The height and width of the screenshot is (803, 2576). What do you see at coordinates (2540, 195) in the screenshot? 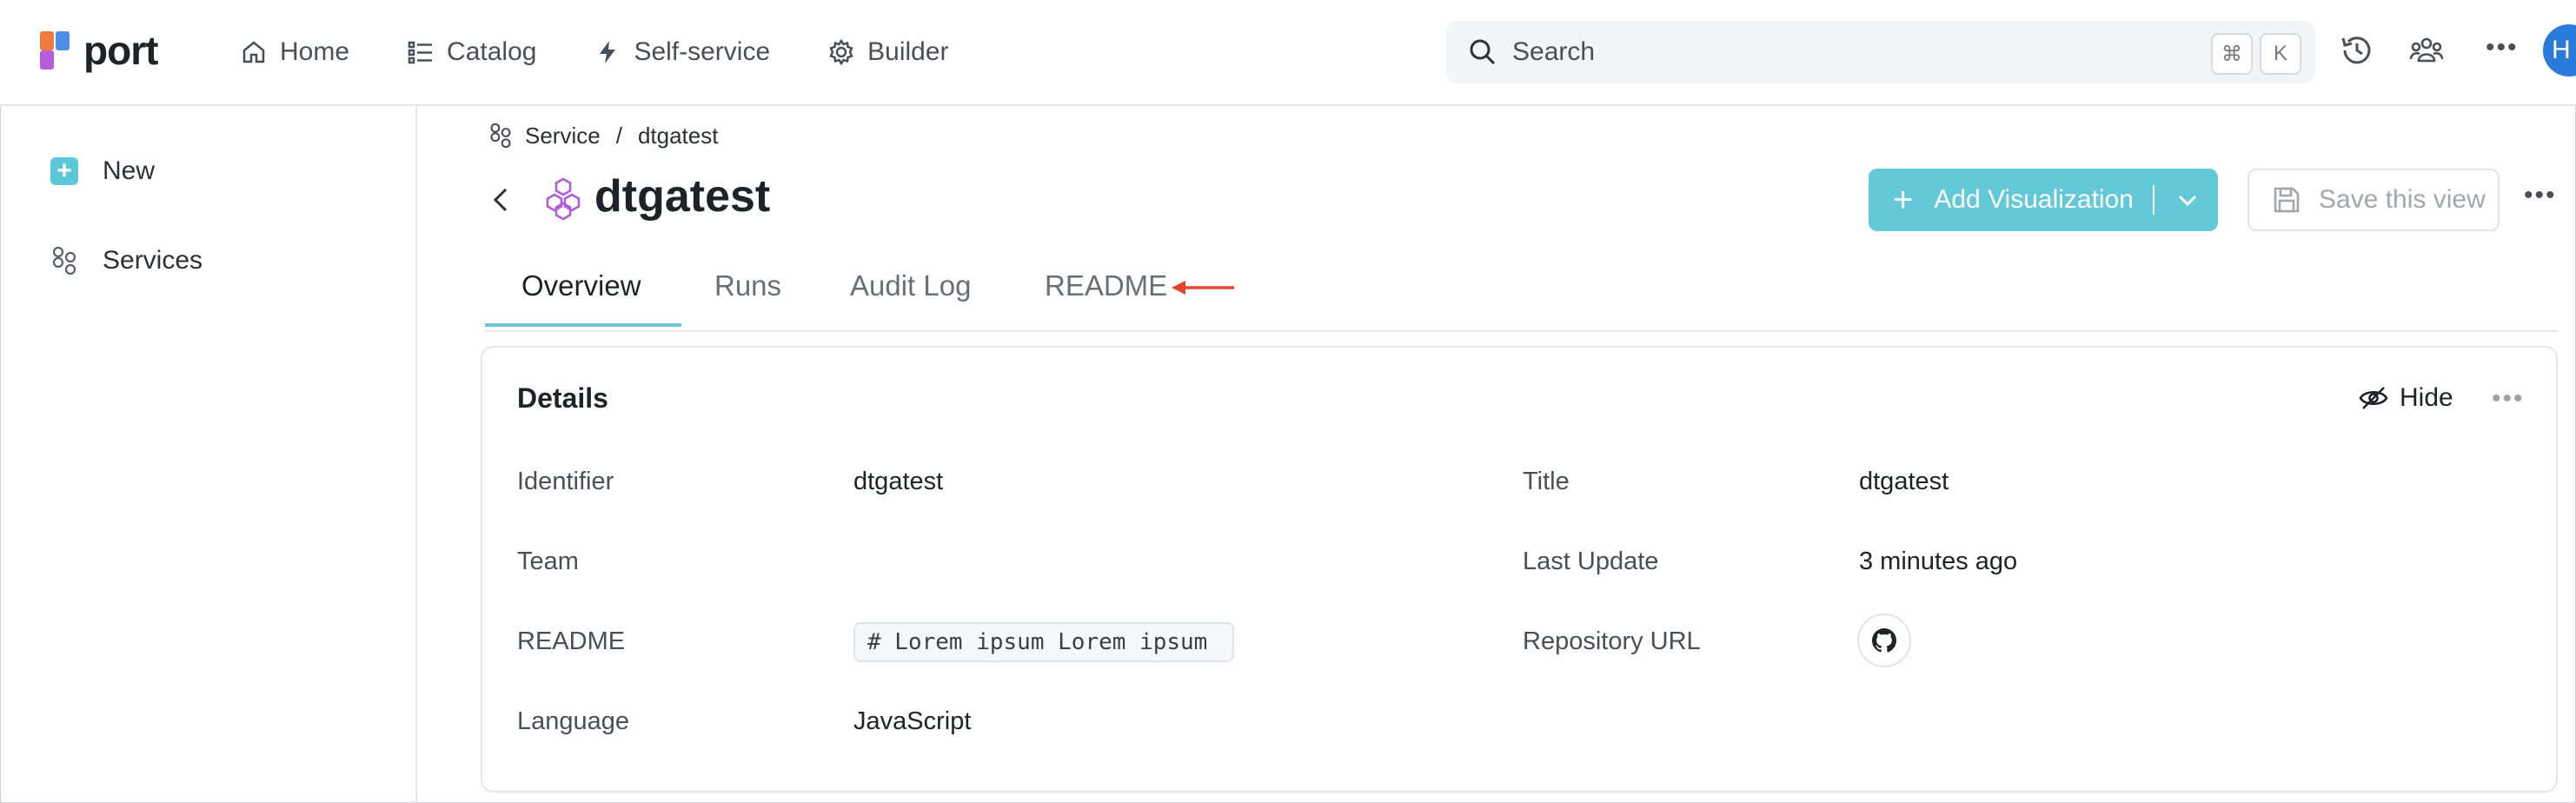
I see `page-more-menu-icon: •••` at bounding box center [2540, 195].